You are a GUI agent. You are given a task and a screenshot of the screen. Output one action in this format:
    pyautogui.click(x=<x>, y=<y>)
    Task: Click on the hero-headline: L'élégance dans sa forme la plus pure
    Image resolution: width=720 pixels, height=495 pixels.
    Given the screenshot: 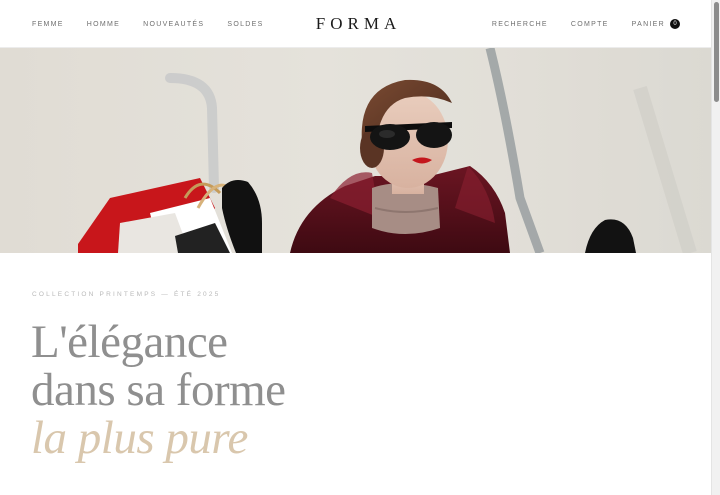 What is the action you would take?
    pyautogui.click(x=158, y=390)
    